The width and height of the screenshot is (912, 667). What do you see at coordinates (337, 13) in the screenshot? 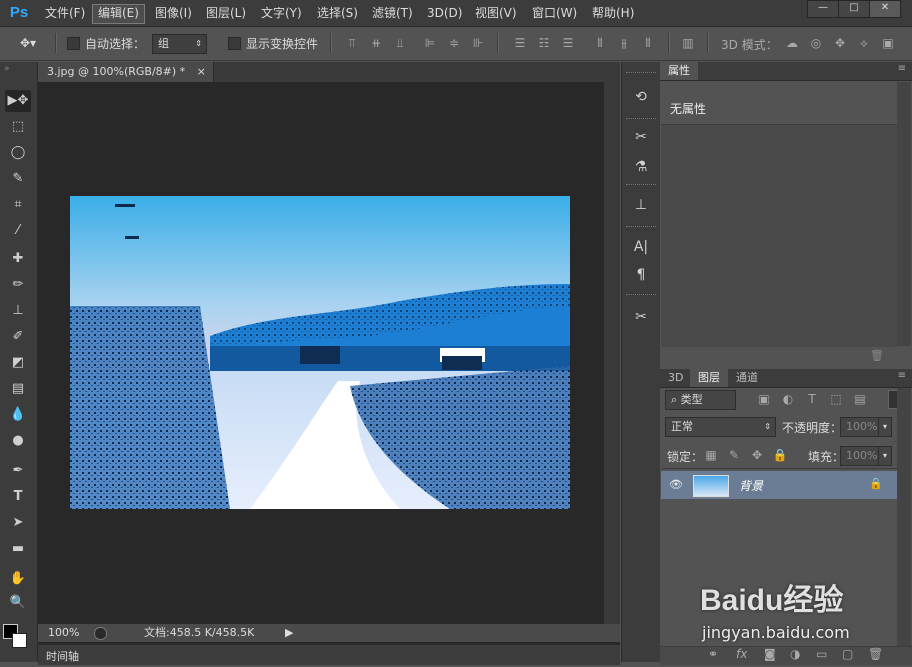
I see `menu-select: 选择(S)` at bounding box center [337, 13].